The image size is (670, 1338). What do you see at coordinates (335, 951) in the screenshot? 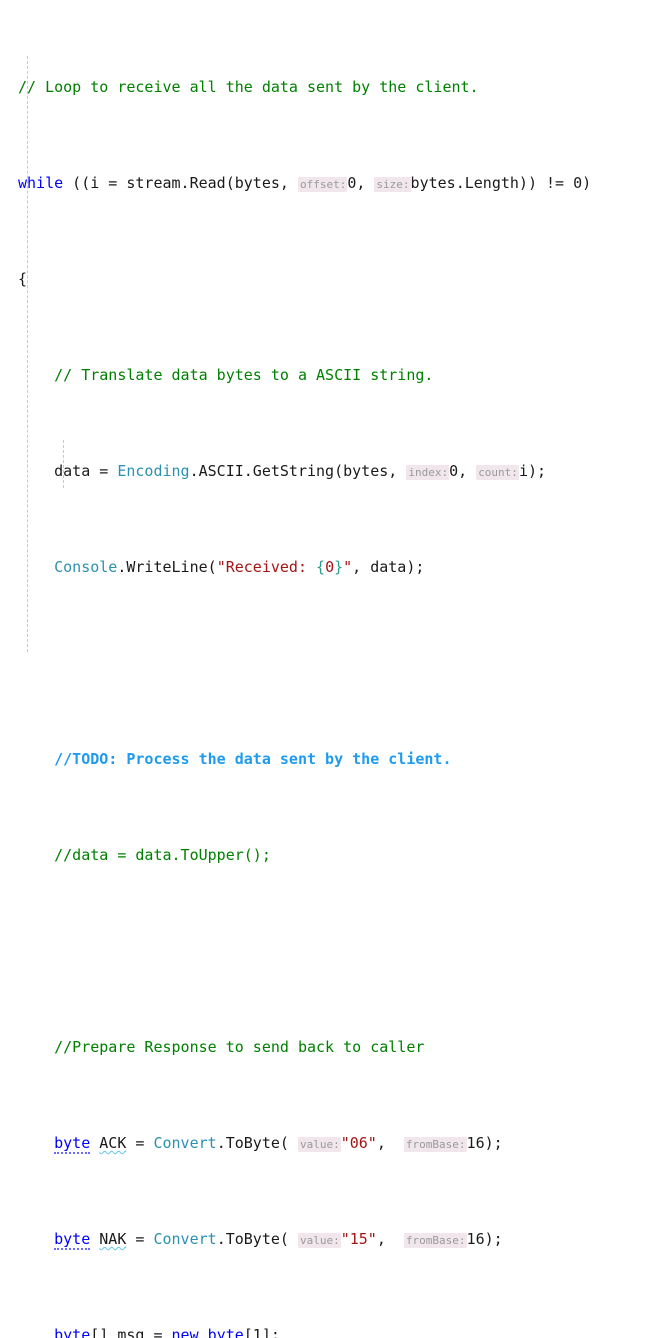
I see `code-line-10-blank` at bounding box center [335, 951].